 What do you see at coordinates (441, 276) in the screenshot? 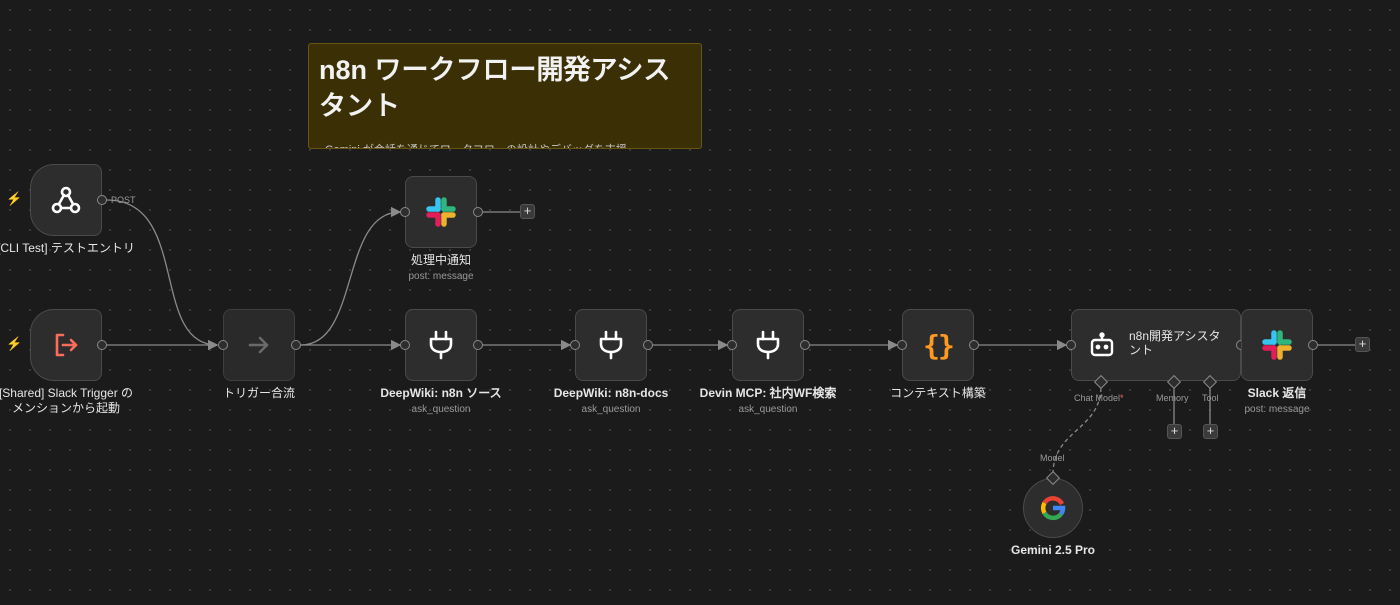
I see `notify-sublabel: post: message` at bounding box center [441, 276].